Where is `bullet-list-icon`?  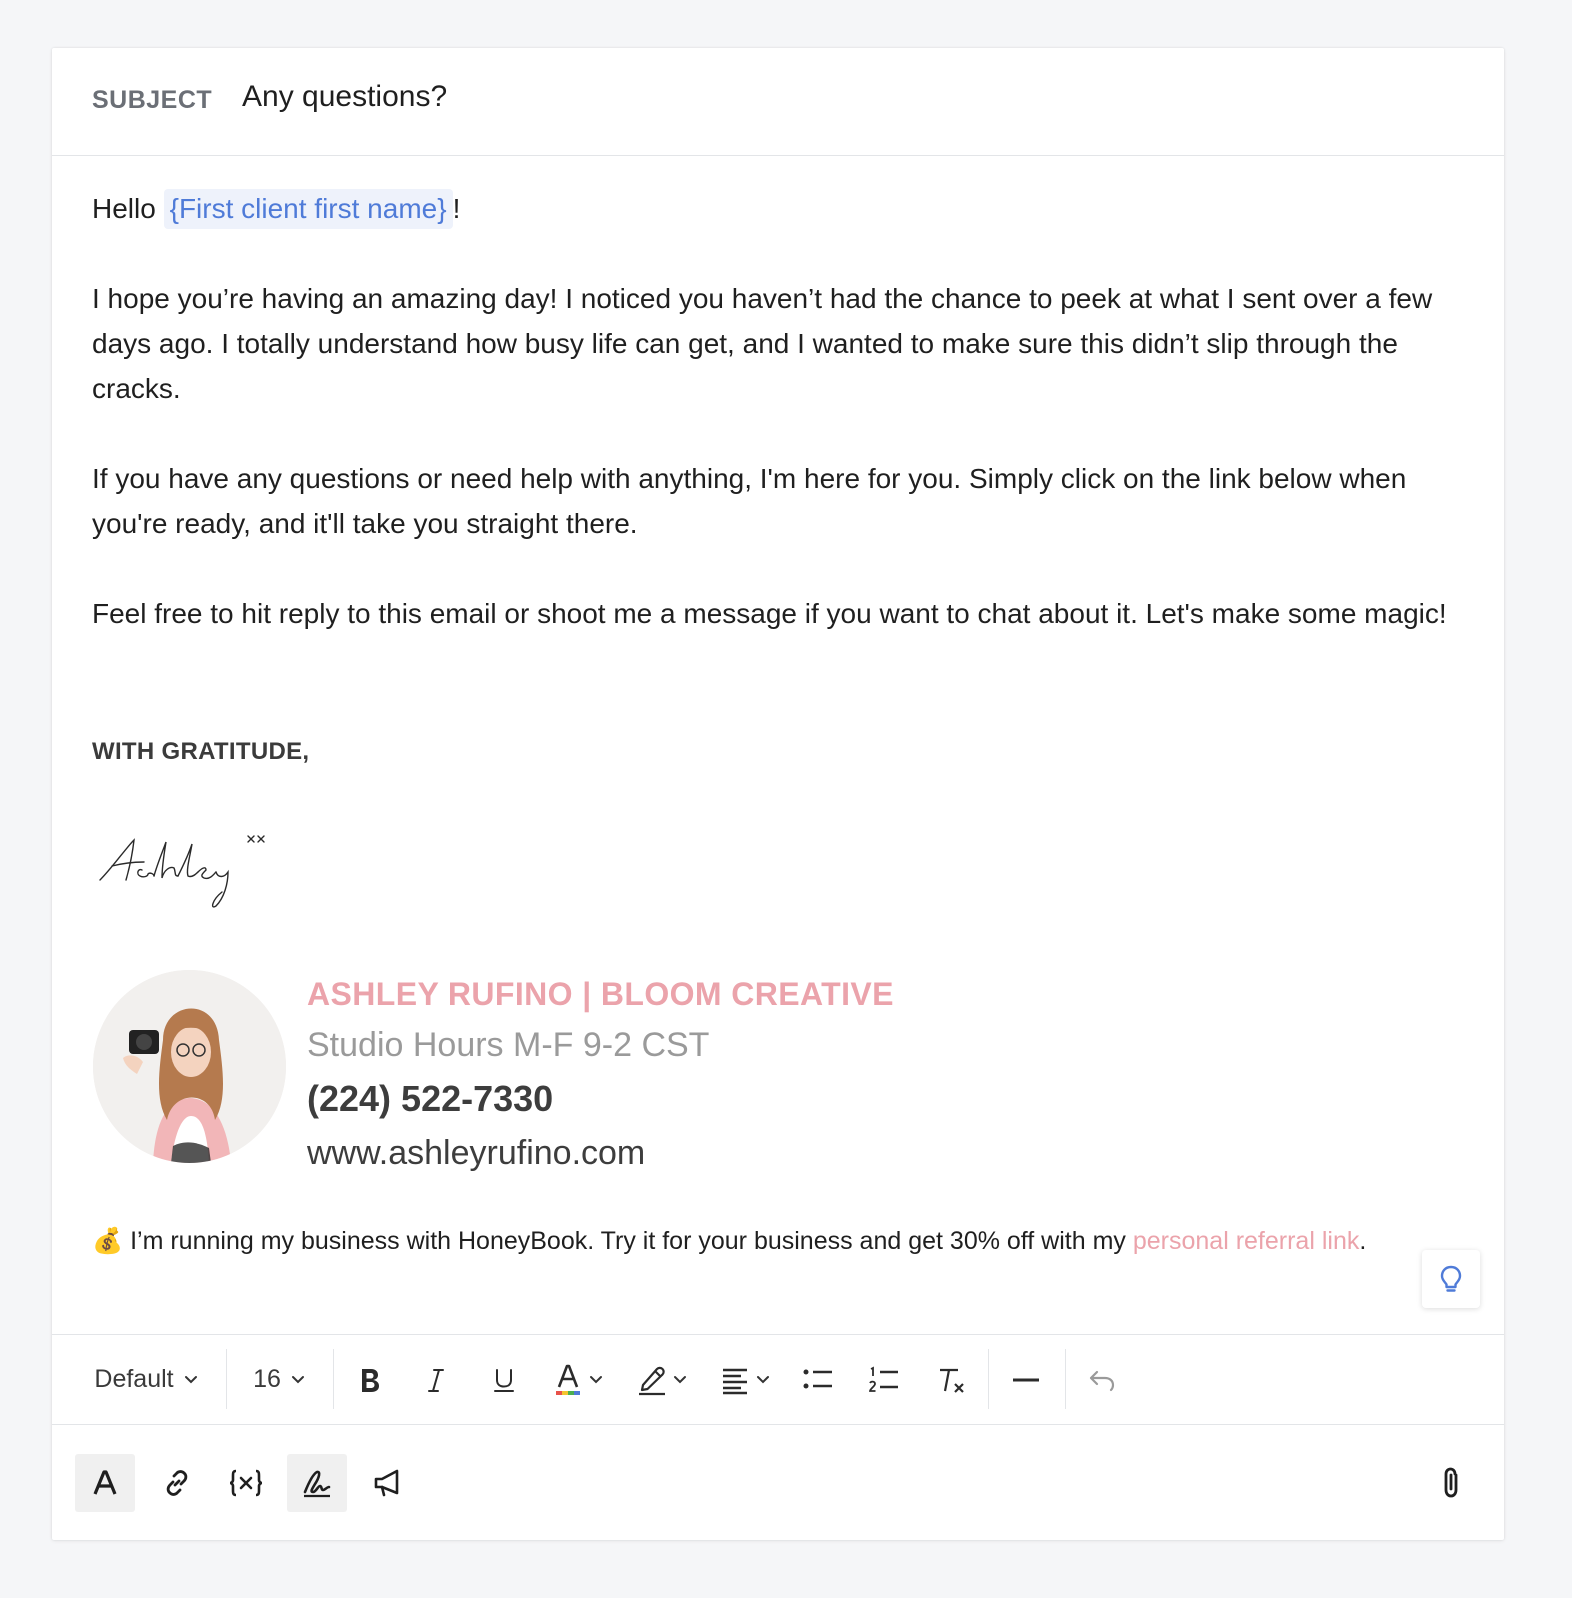 bullet-list-icon is located at coordinates (817, 1378).